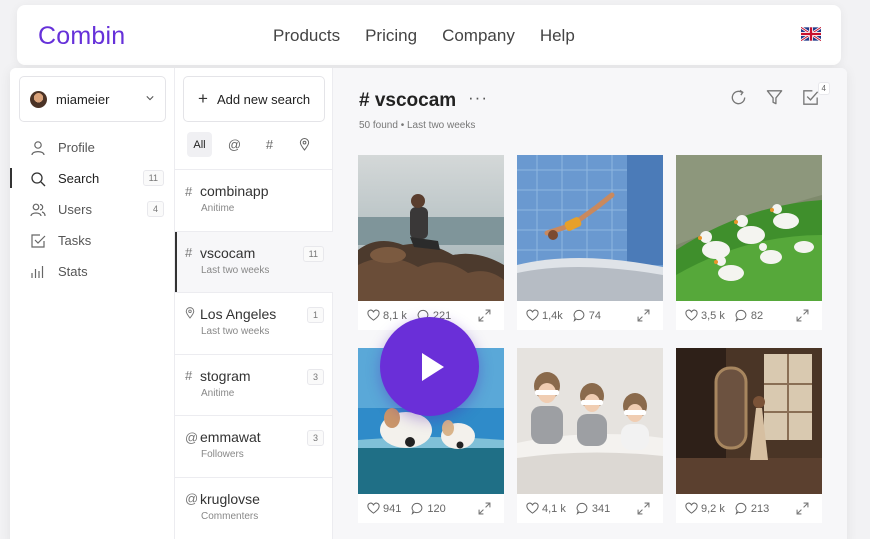 The height and width of the screenshot is (539, 870). Describe the element at coordinates (738, 97) in the screenshot. I see `refresh-icon` at that location.